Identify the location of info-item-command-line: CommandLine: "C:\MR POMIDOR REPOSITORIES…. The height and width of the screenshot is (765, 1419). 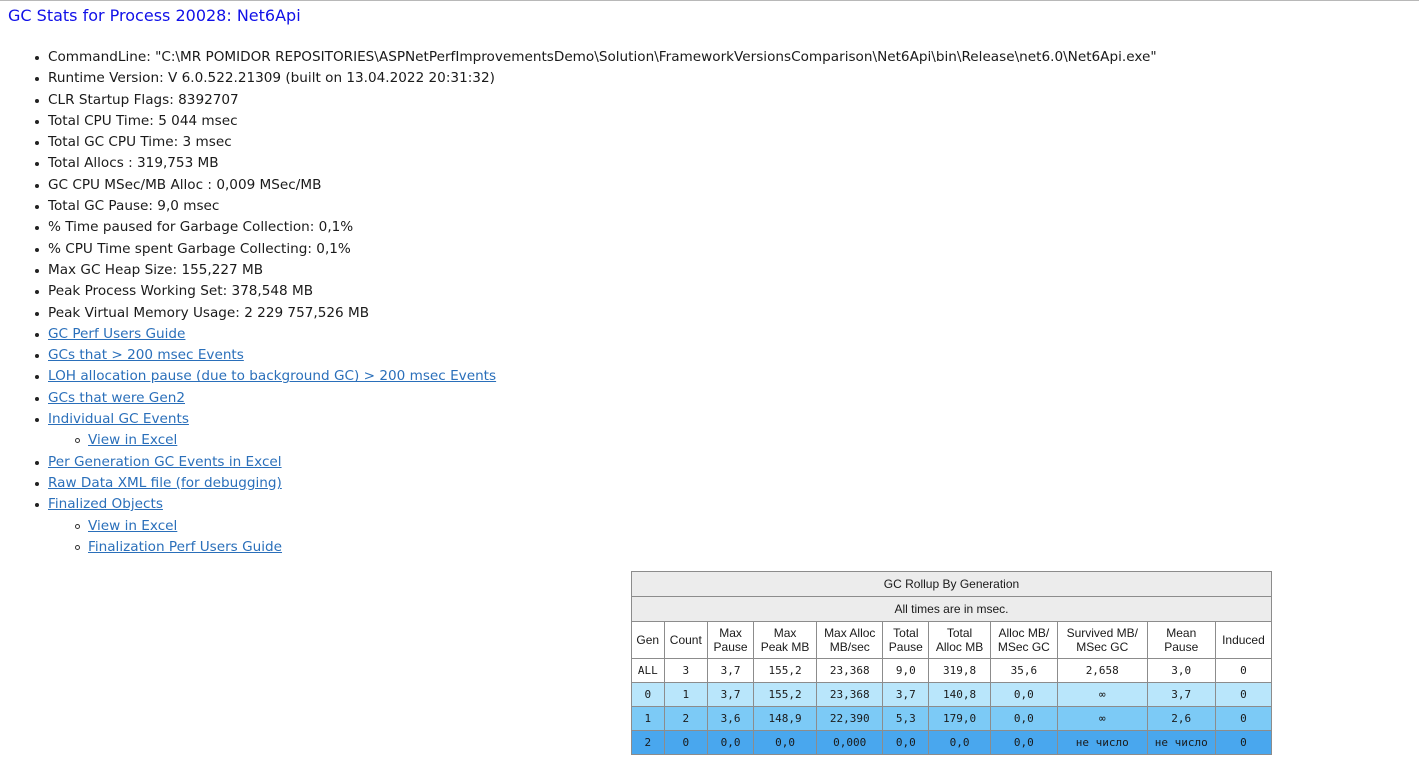
(691, 57).